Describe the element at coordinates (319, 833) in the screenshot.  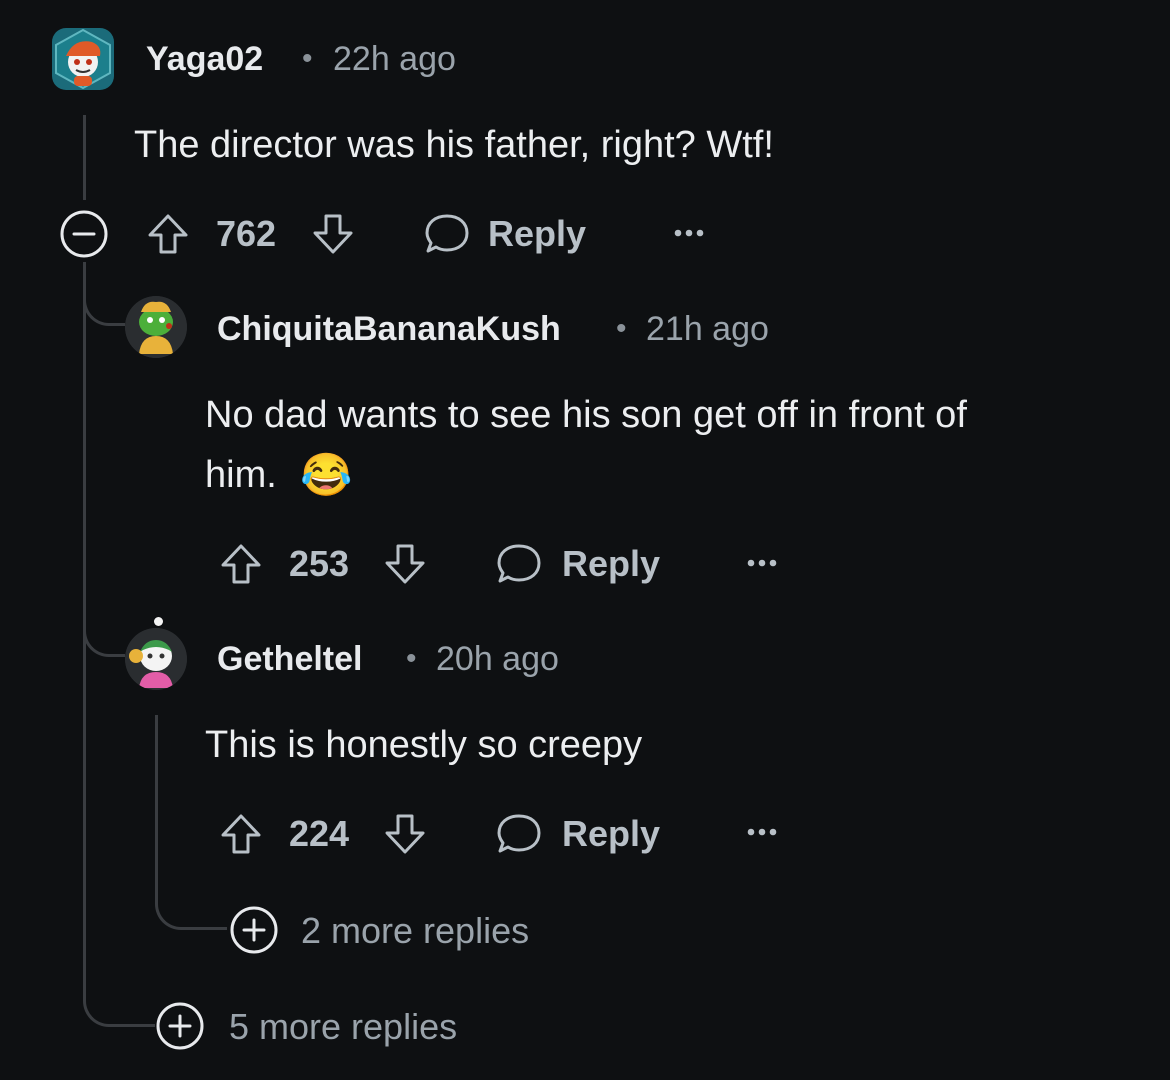
I see `vote-count: 224` at that location.